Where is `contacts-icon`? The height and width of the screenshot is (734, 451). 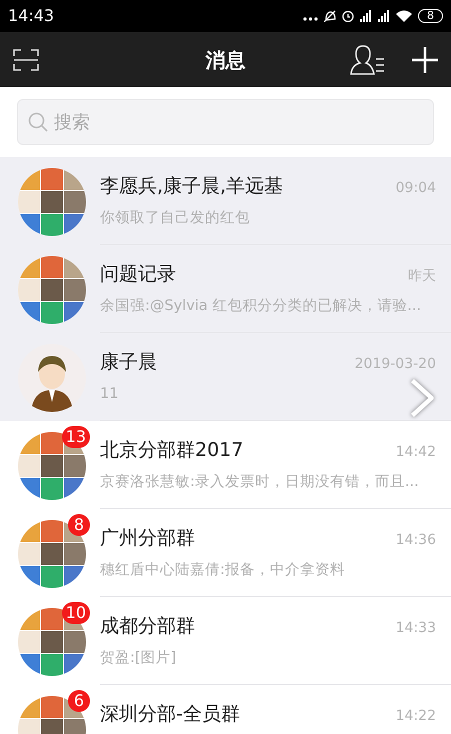
contacts-icon is located at coordinates (368, 59).